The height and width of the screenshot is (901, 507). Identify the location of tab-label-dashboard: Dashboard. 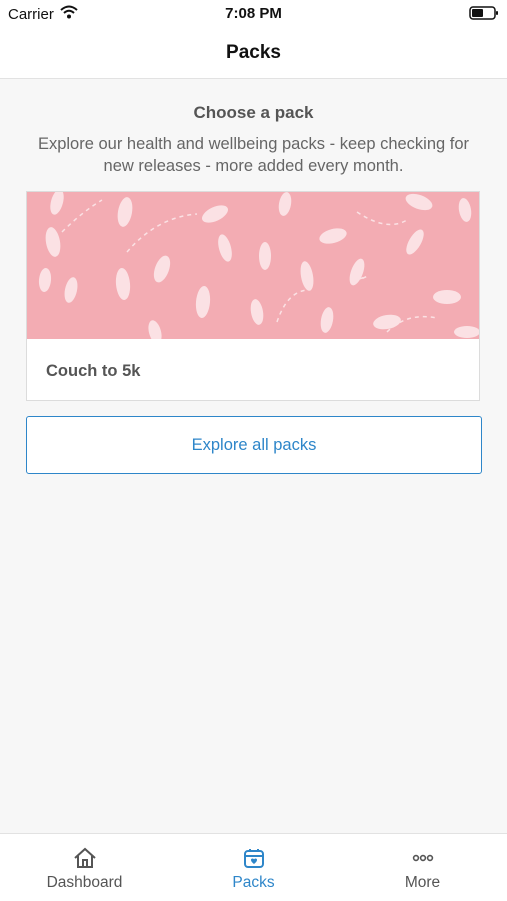
(84, 882).